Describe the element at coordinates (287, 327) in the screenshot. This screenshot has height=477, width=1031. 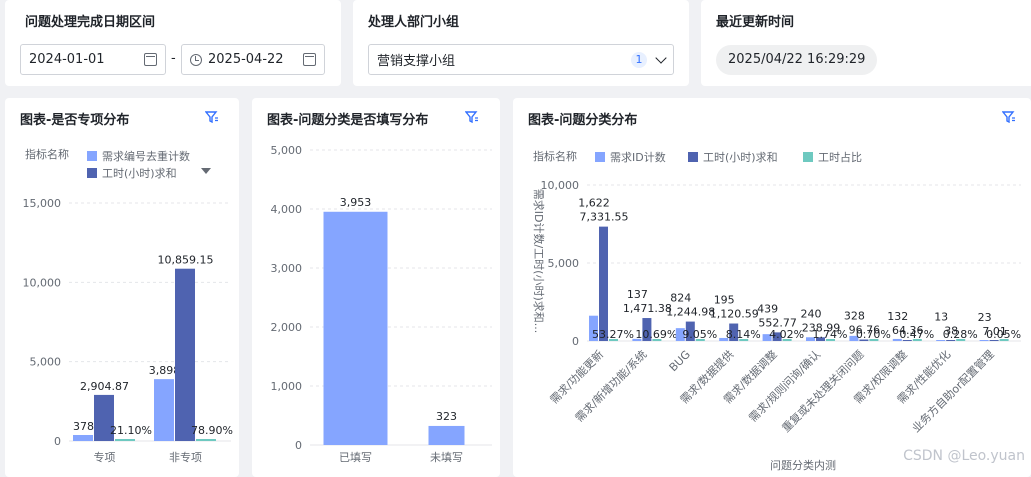
I see `y-tick-label: 2,000` at that location.